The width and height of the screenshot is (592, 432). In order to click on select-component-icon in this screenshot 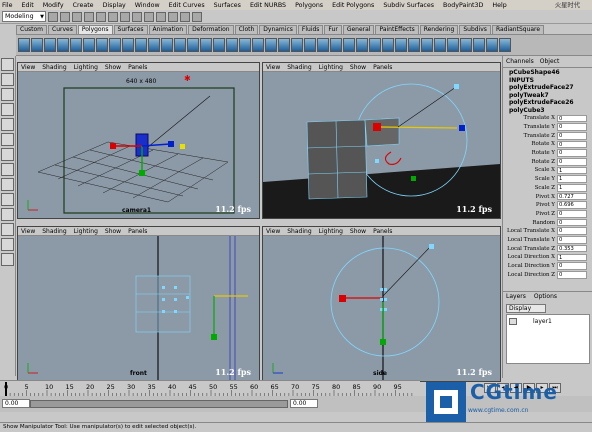, I will do `click(113, 16)`.